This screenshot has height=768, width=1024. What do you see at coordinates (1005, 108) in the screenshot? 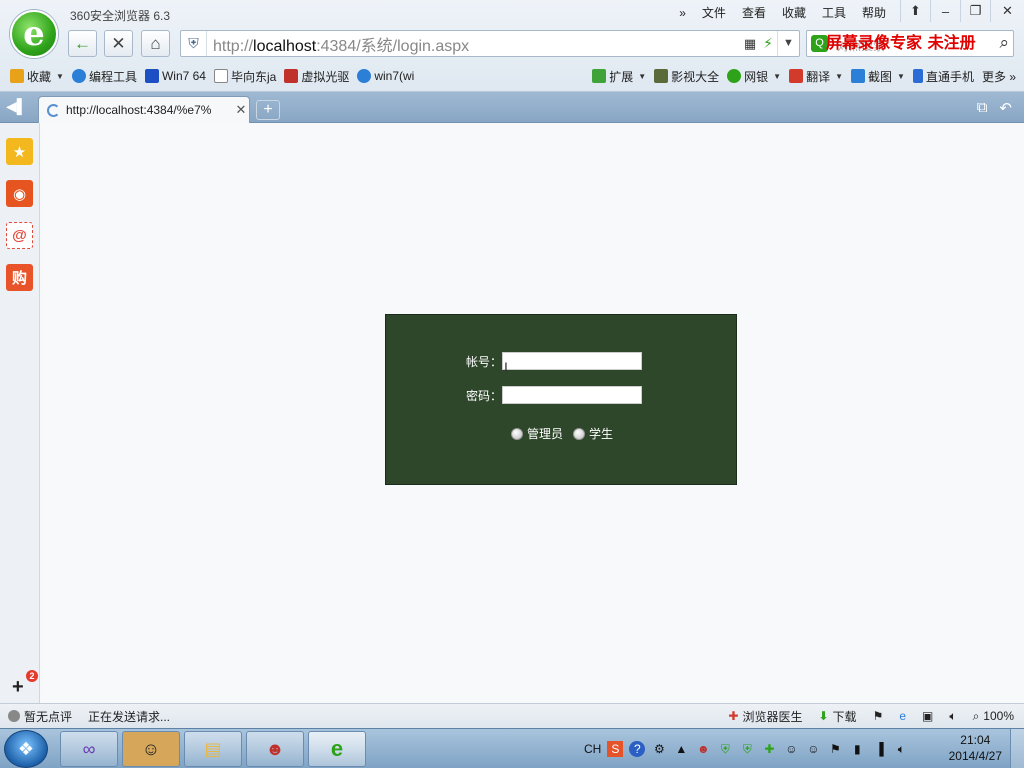
I see `undo-close-icon: ↶` at bounding box center [1005, 108].